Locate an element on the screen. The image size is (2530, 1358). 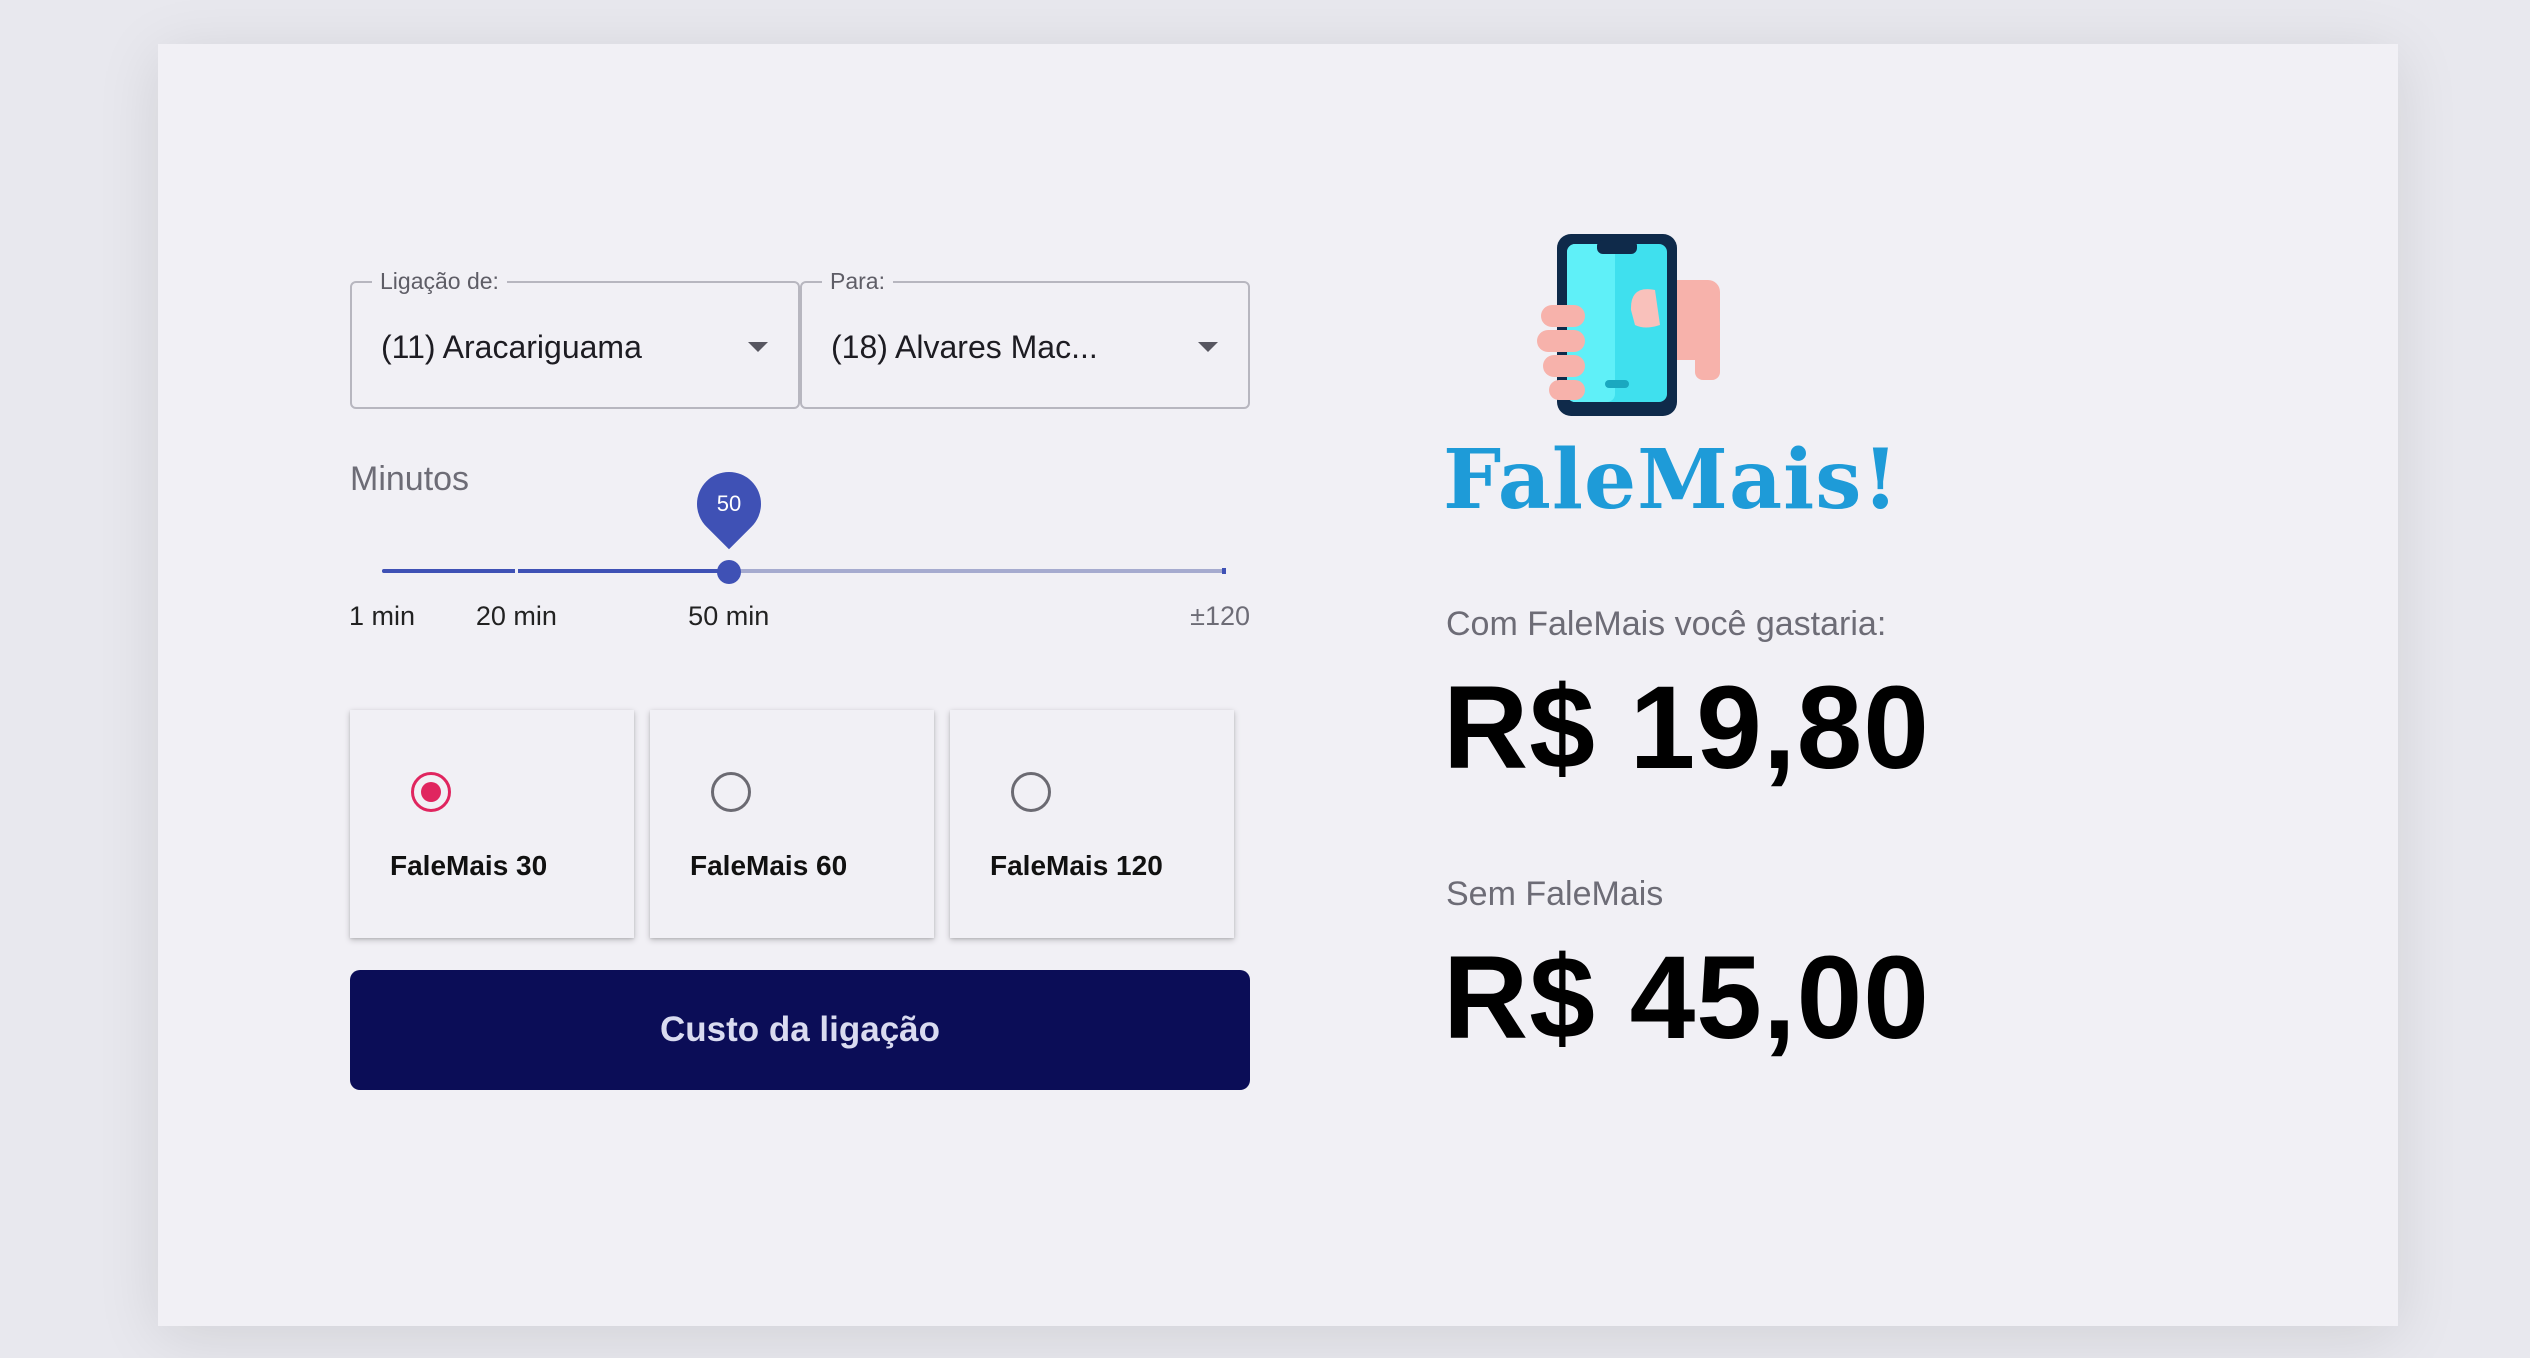
minutes-label: Minutos is located at coordinates (410, 479).